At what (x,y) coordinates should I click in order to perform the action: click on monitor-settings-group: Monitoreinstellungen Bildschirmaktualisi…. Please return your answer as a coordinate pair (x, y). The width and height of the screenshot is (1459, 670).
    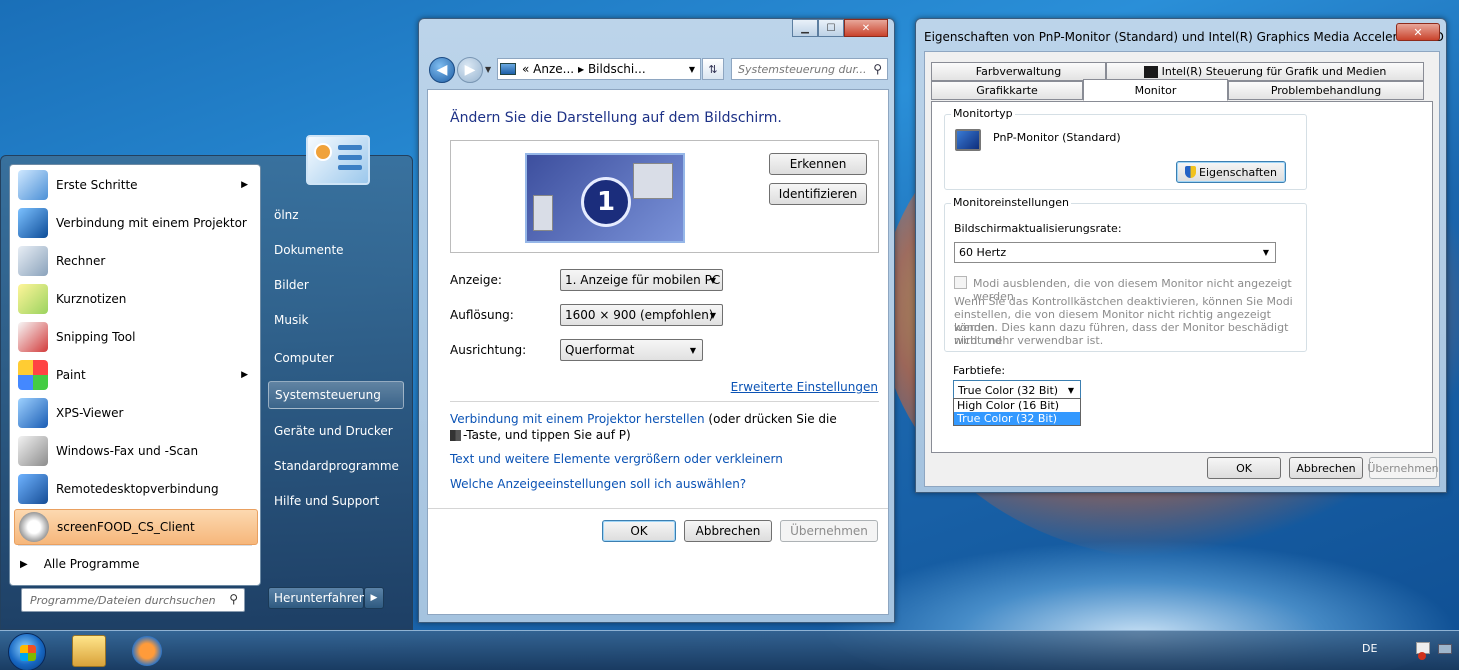
    Looking at the image, I should click on (1125, 274).